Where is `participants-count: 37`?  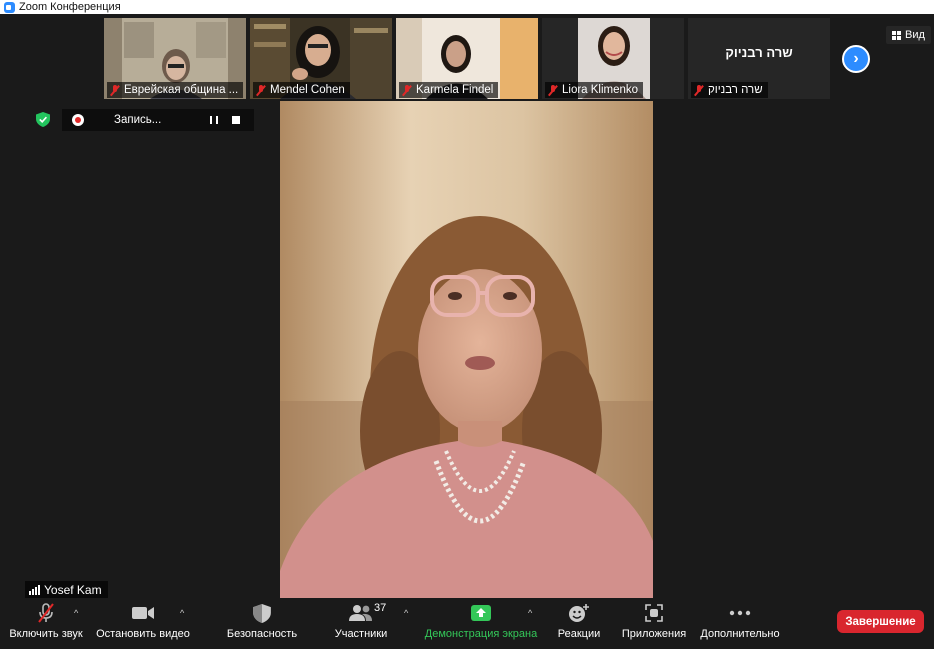
participants-count: 37 is located at coordinates (380, 608).